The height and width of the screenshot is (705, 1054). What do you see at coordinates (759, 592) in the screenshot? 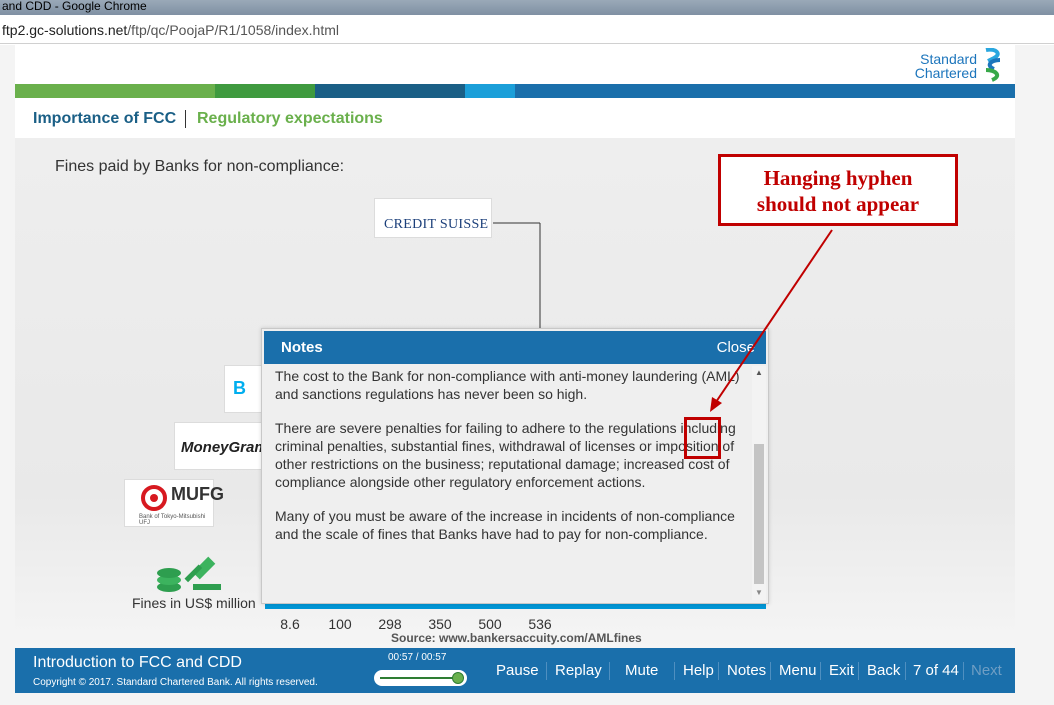
I see `scroll-down-arrow-icon: ▼` at bounding box center [759, 592].